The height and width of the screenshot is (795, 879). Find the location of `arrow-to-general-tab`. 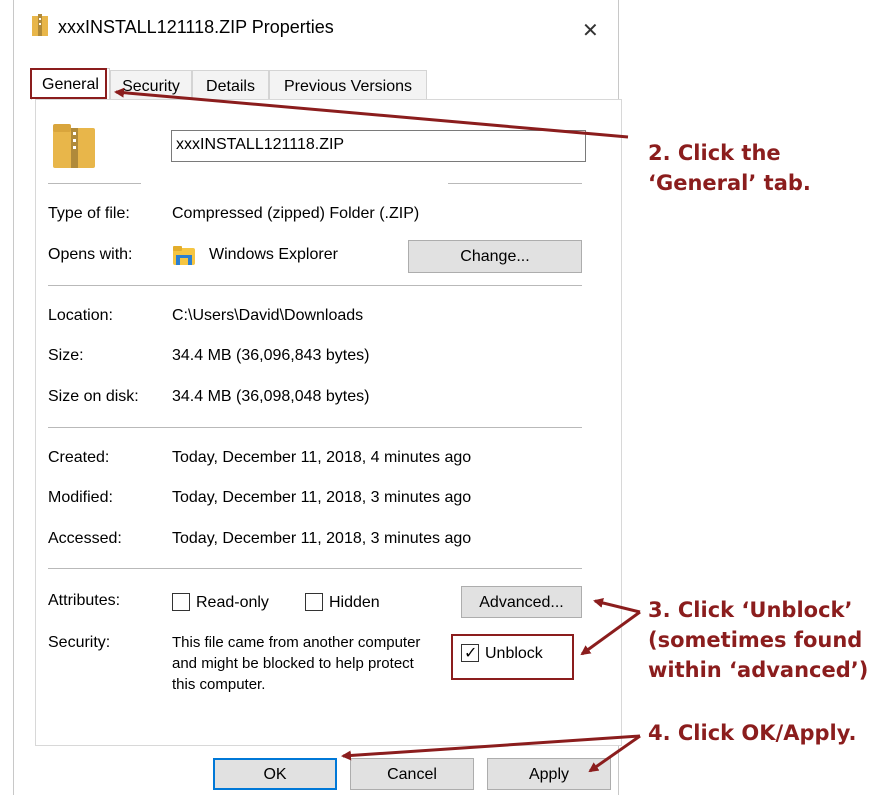

arrow-to-general-tab is located at coordinates (371, 113).